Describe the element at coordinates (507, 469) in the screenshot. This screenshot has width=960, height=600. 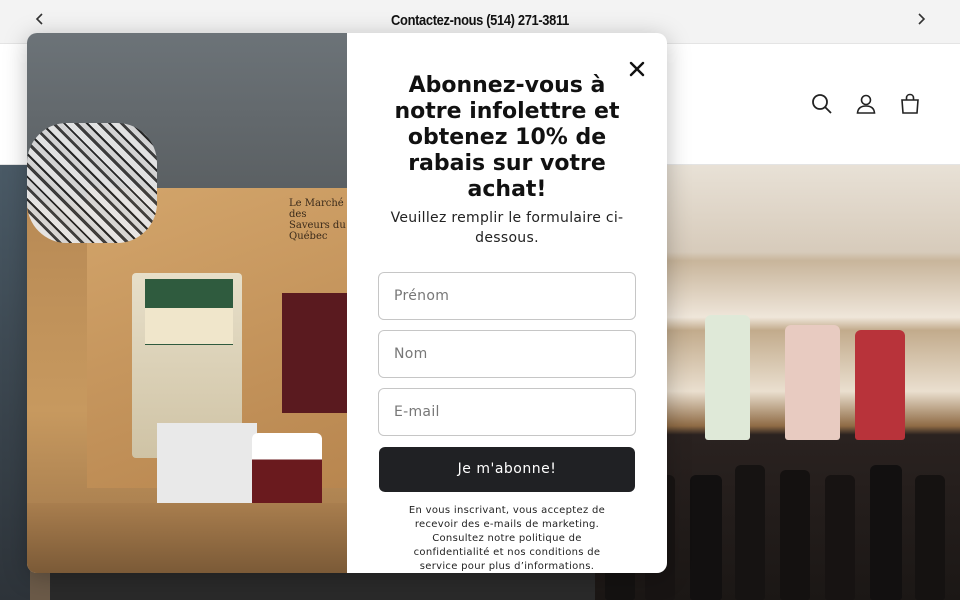
I see `subscribe-button: Je m'abonne!` at that location.